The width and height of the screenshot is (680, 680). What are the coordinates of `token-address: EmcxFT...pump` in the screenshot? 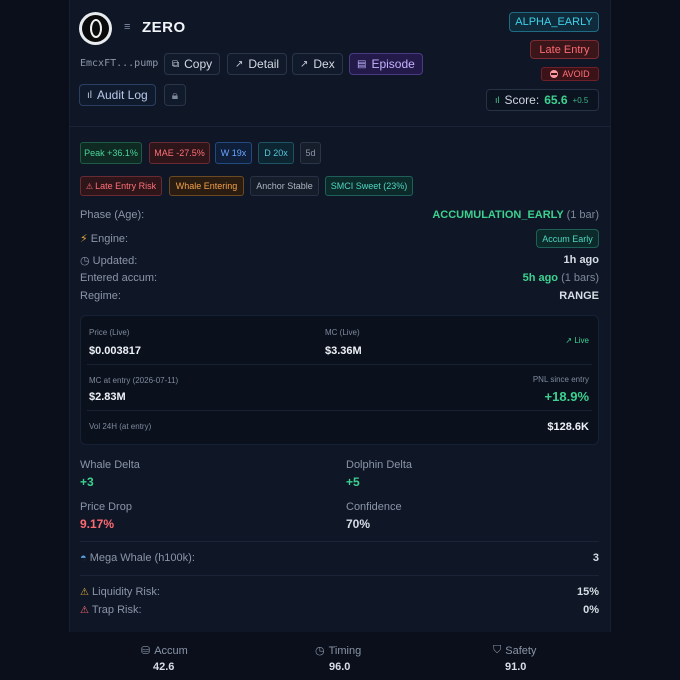 It's located at (119, 63).